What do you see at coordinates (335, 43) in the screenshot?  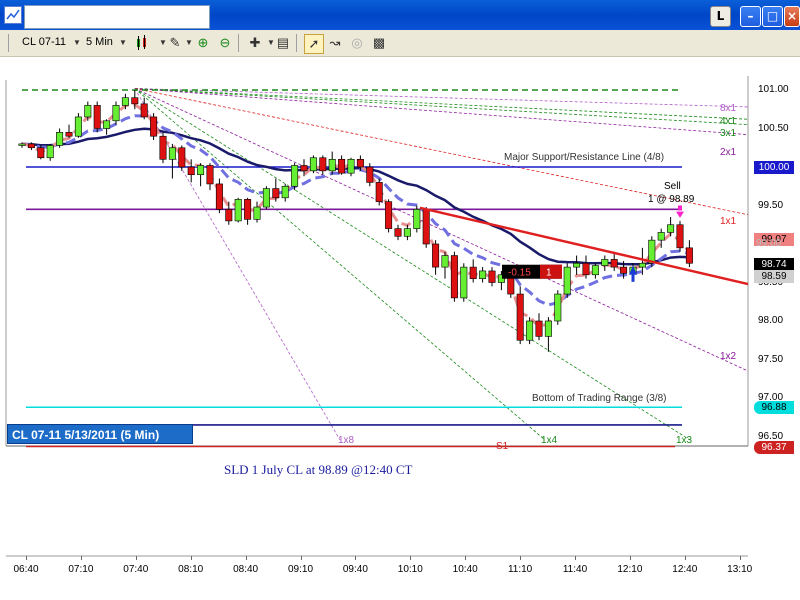 I see `indicators-icon: ↝` at bounding box center [335, 43].